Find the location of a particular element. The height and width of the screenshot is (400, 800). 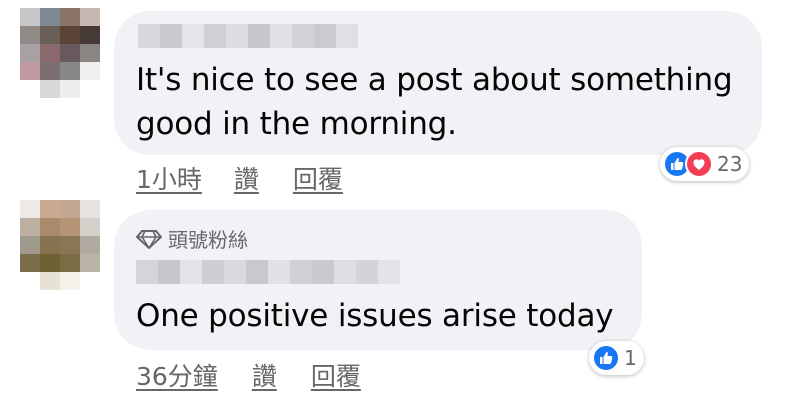

top-fan-badge: 頭號粉絲 is located at coordinates (192, 238).